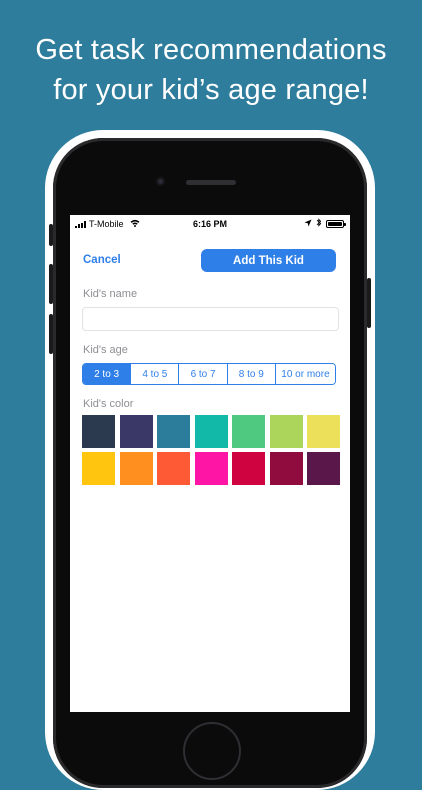  What do you see at coordinates (211, 450) in the screenshot?
I see `color-swatch-grid` at bounding box center [211, 450].